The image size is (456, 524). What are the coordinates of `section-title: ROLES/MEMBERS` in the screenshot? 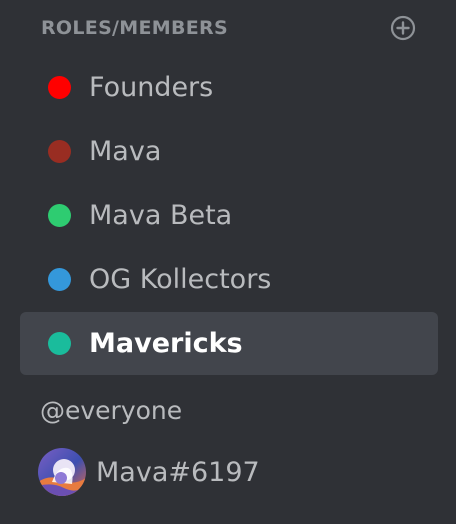 It's located at (134, 28).